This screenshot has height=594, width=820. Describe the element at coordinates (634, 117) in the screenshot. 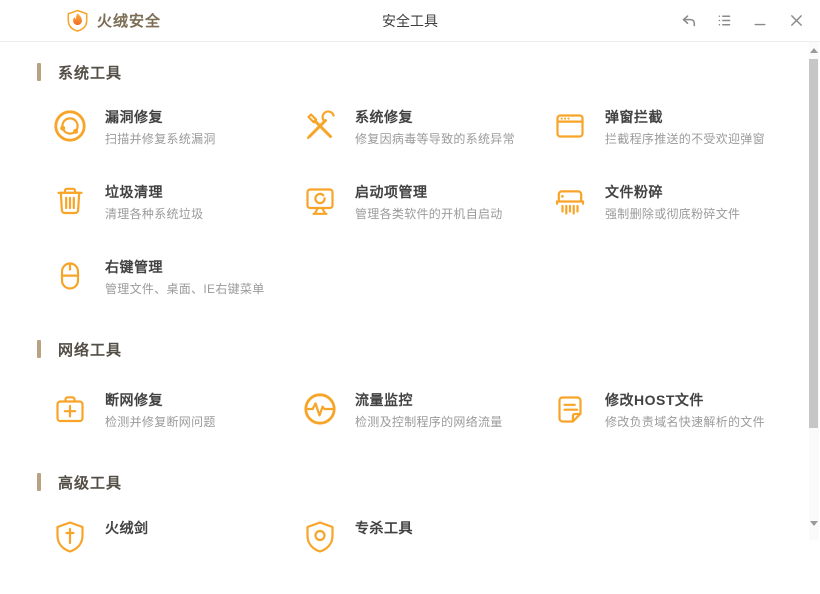

I see `tool-title: 弹窗拦截` at that location.